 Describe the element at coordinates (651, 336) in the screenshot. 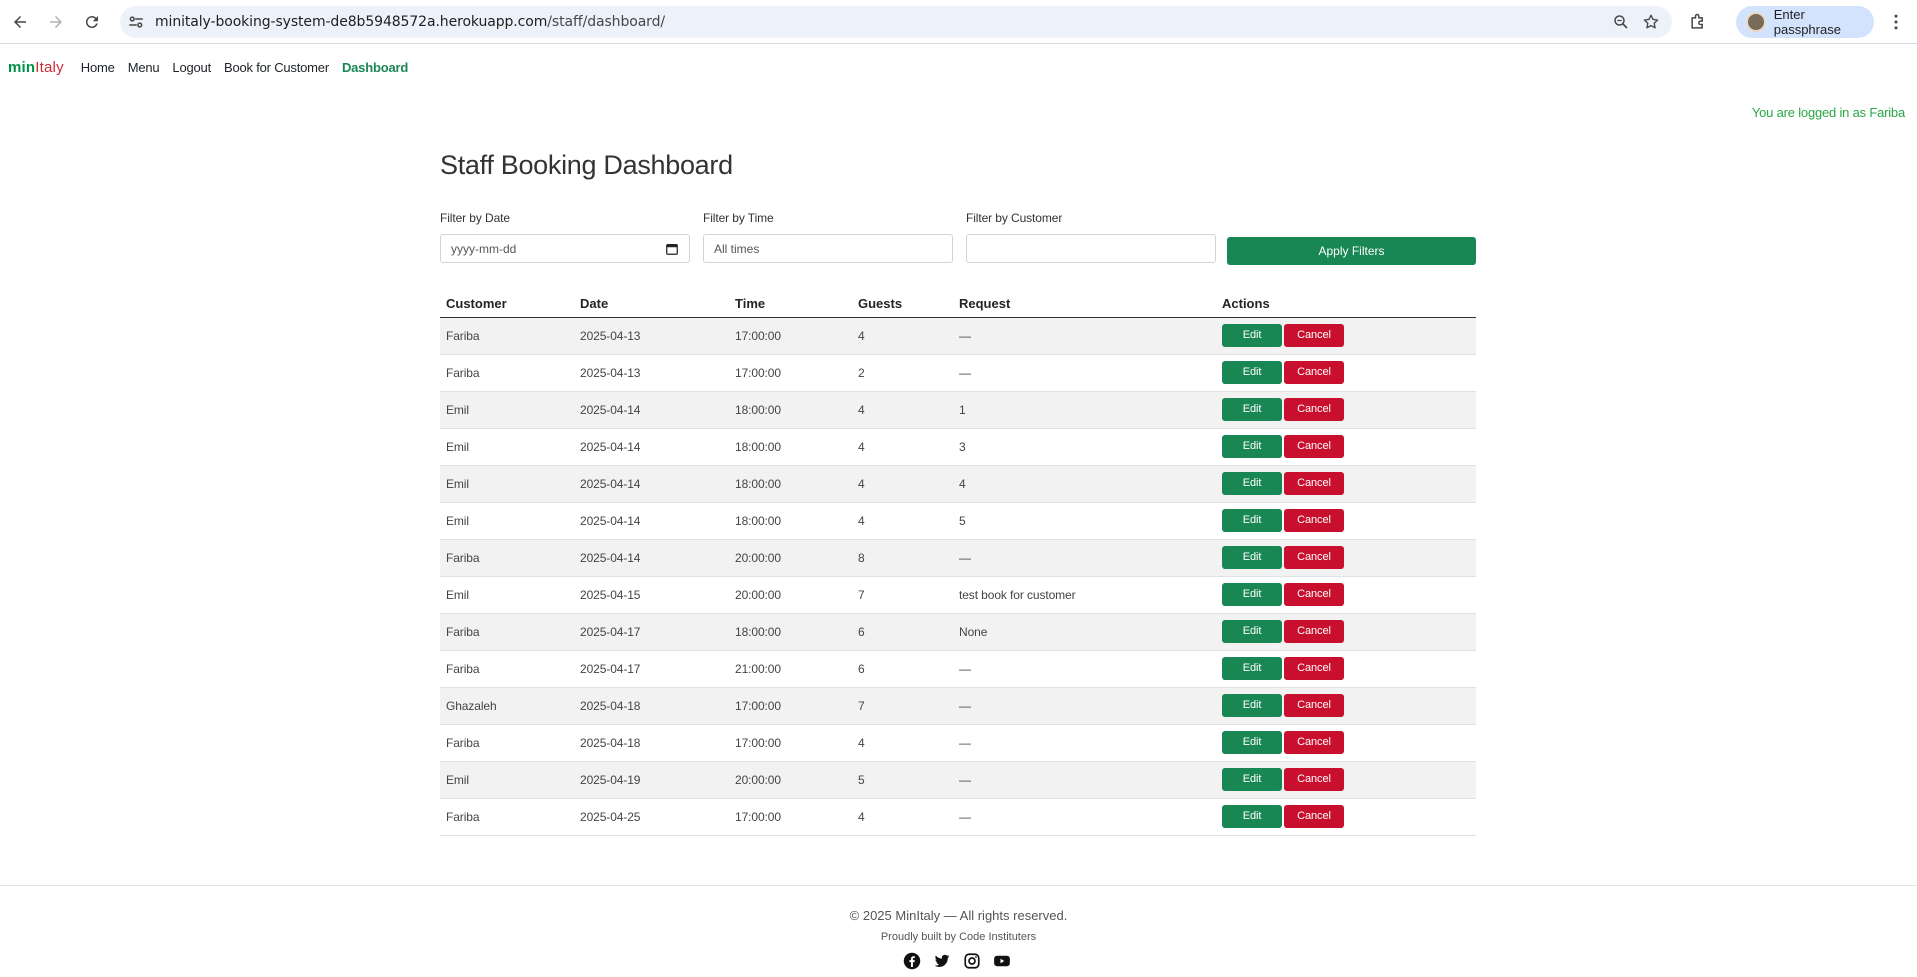

I see `cell-date: 2025-04-13` at that location.